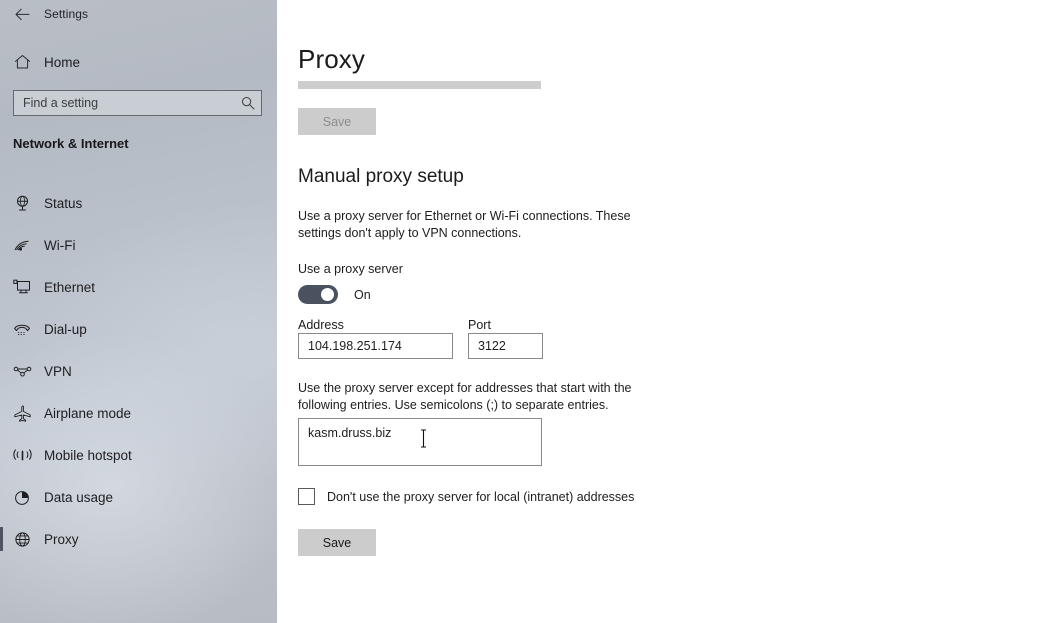 The image size is (1041, 623). Describe the element at coordinates (22, 329) in the screenshot. I see `dialup-phone-icon` at that location.